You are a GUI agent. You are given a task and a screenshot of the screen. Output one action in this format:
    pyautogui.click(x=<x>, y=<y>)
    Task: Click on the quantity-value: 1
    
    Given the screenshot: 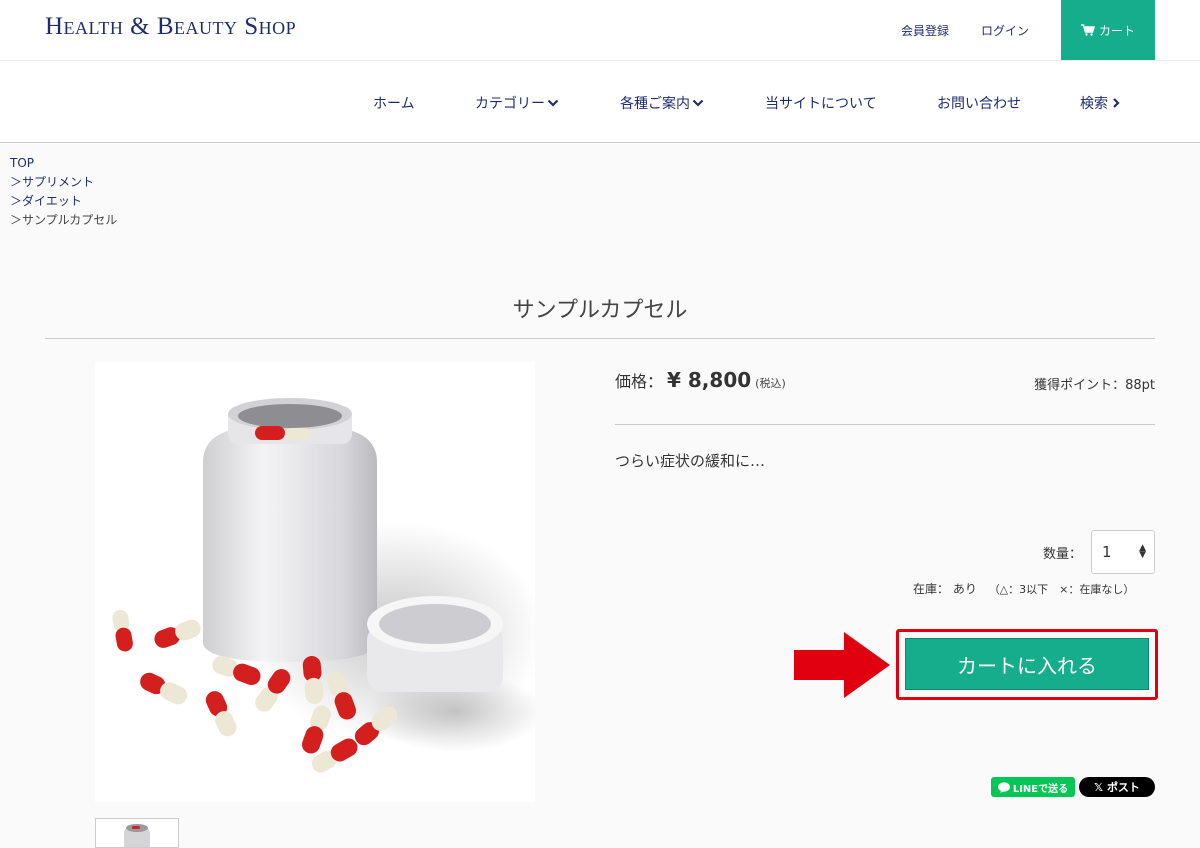 What is the action you would take?
    pyautogui.click(x=1107, y=552)
    